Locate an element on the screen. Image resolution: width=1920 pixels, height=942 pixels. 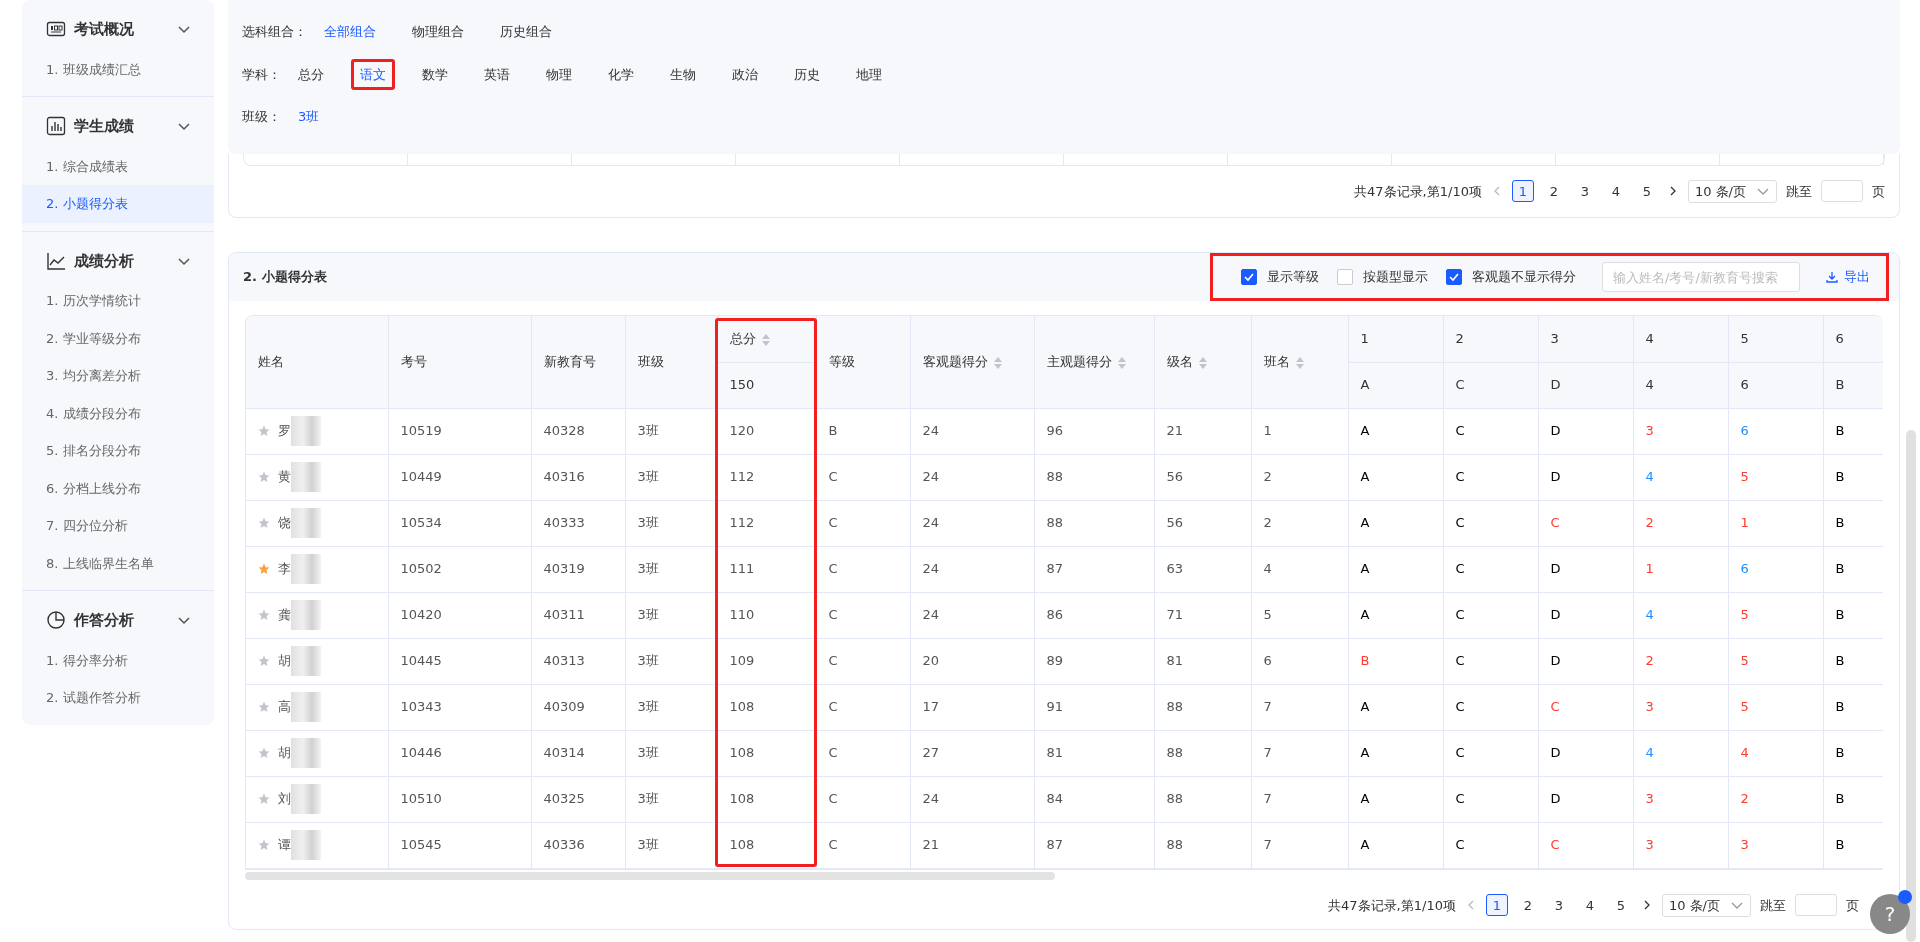
filter-option: 历史组合 is located at coordinates (526, 32).